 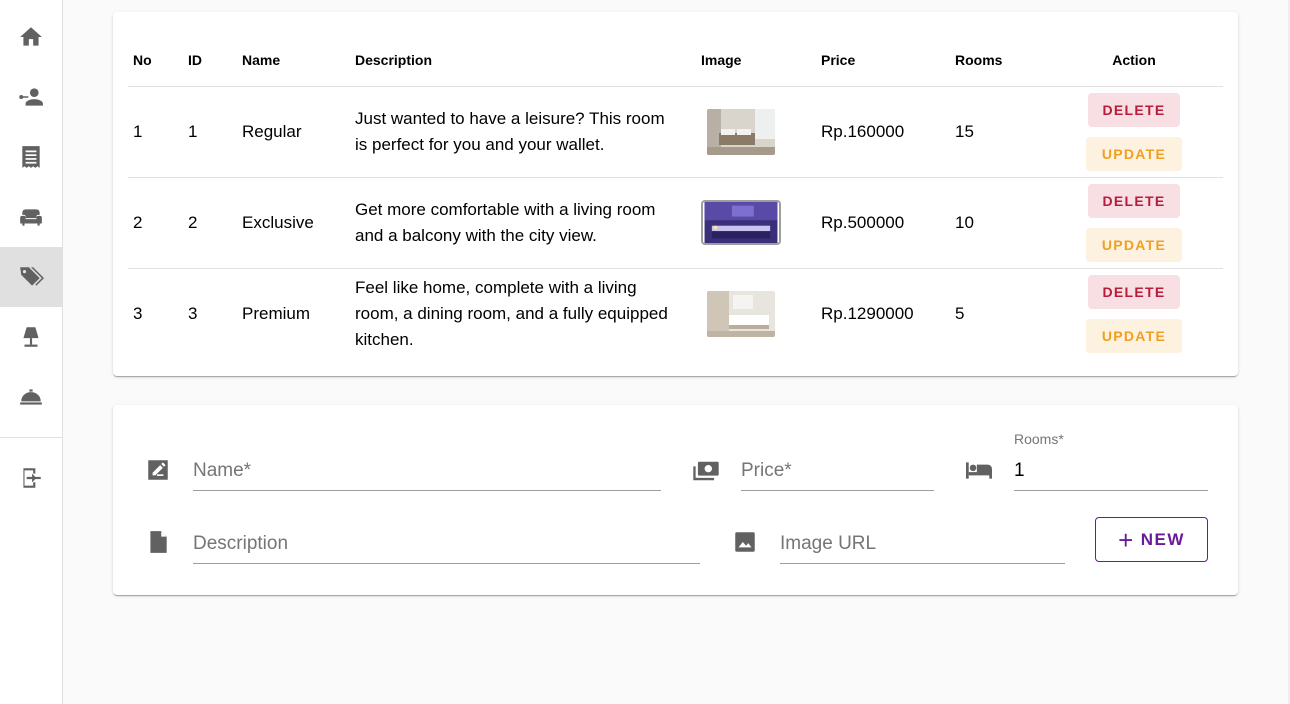 What do you see at coordinates (960, 313) in the screenshot?
I see `cell-rooms: 5` at bounding box center [960, 313].